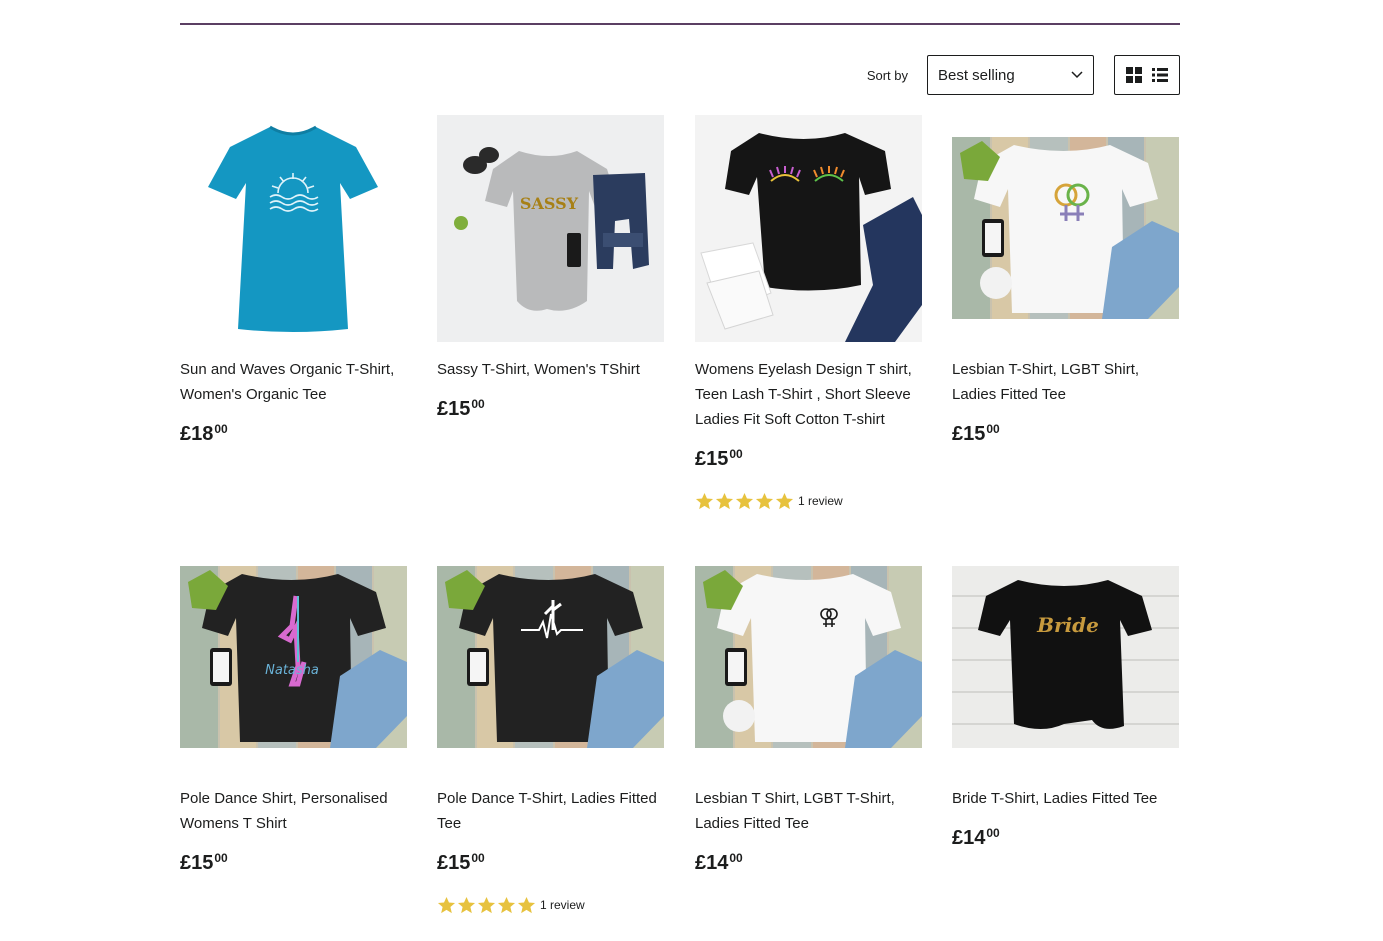 The image size is (1383, 941). I want to click on svg-text: Natasha, so click(292, 670).